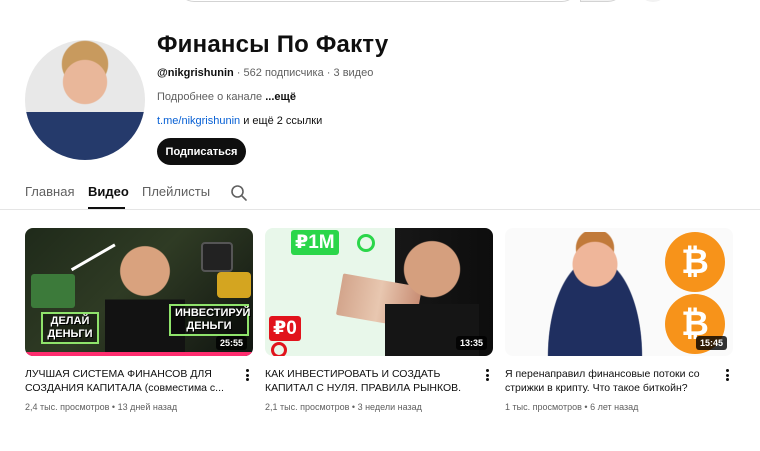 This screenshot has height=451, width=760. I want to click on video-thumbnail: ₿ ₿ 15:45, so click(619, 292).